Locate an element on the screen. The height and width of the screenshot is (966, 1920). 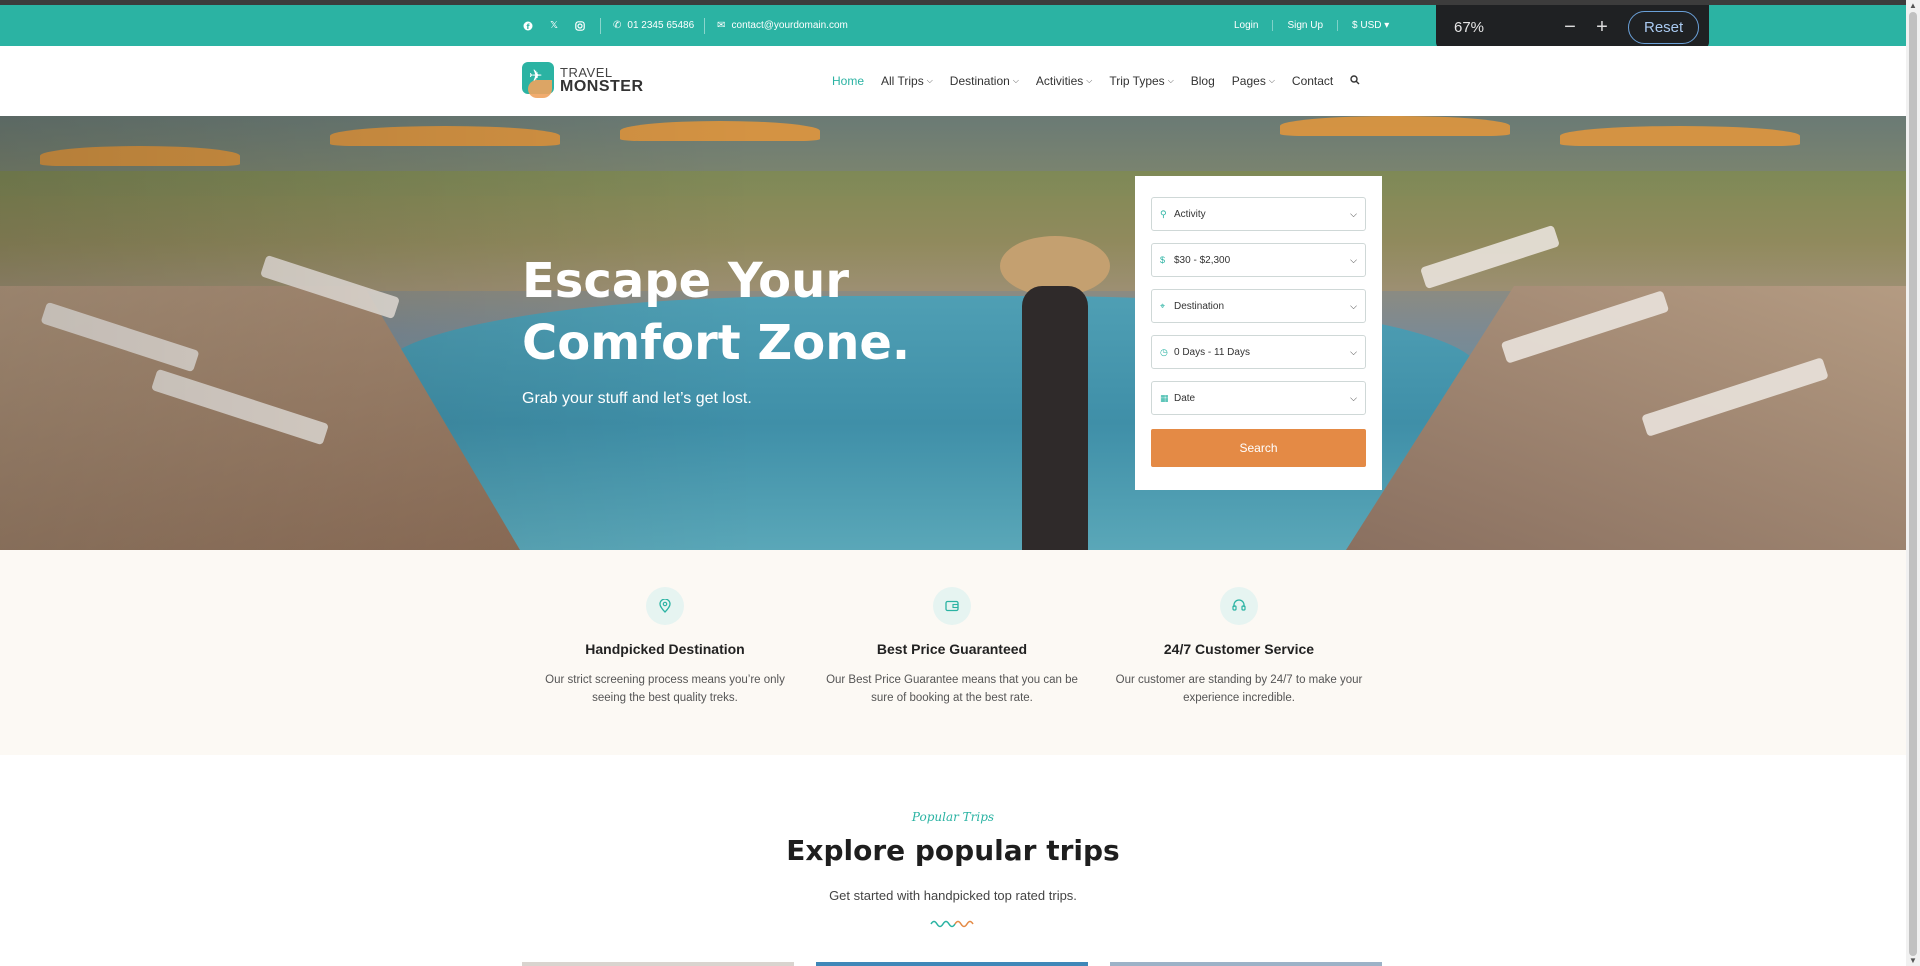
nav-label: Blog is located at coordinates (1202, 81).